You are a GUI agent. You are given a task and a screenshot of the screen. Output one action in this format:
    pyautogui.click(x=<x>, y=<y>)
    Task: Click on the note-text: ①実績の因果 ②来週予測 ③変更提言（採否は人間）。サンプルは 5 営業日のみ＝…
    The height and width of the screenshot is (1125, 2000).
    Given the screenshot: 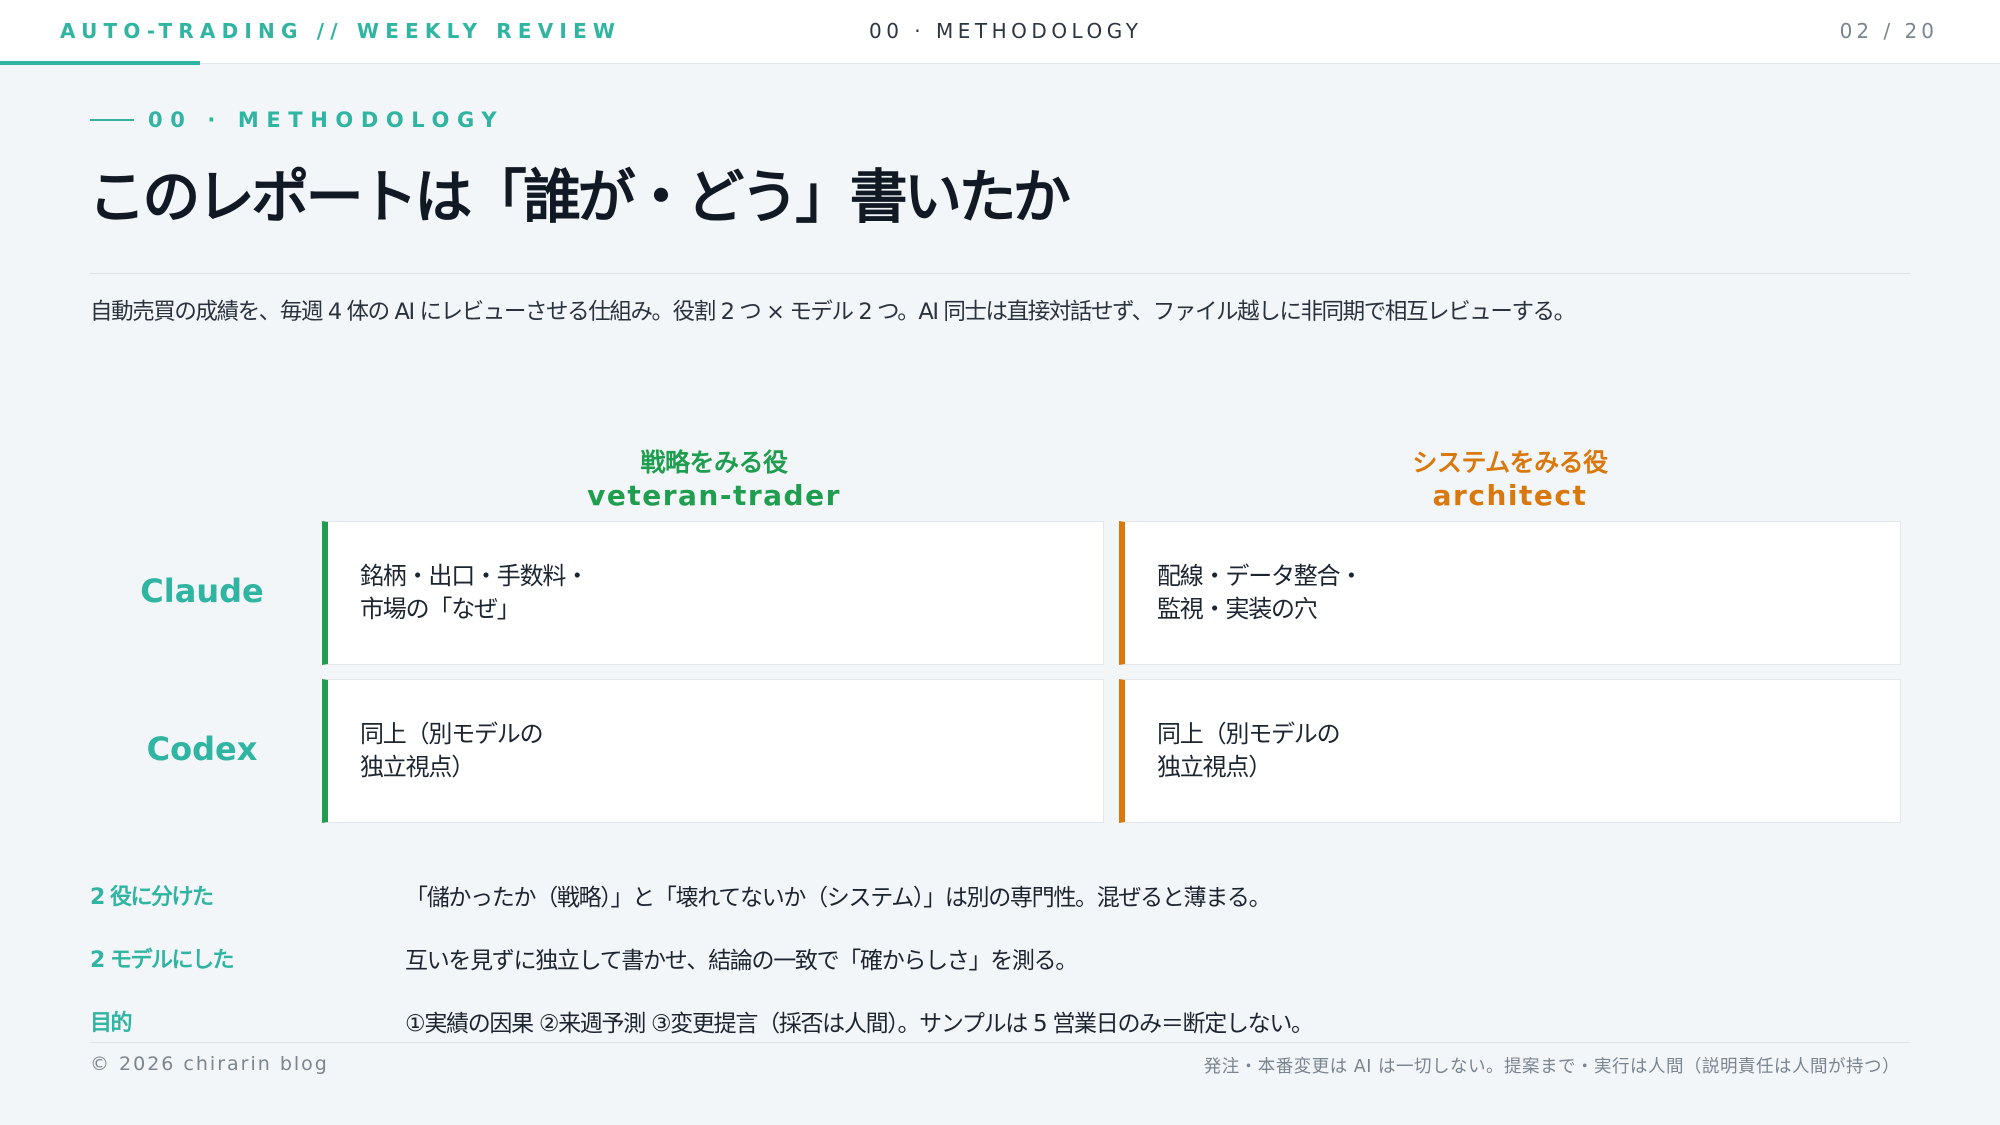 What is the action you would take?
    pyautogui.click(x=859, y=1024)
    